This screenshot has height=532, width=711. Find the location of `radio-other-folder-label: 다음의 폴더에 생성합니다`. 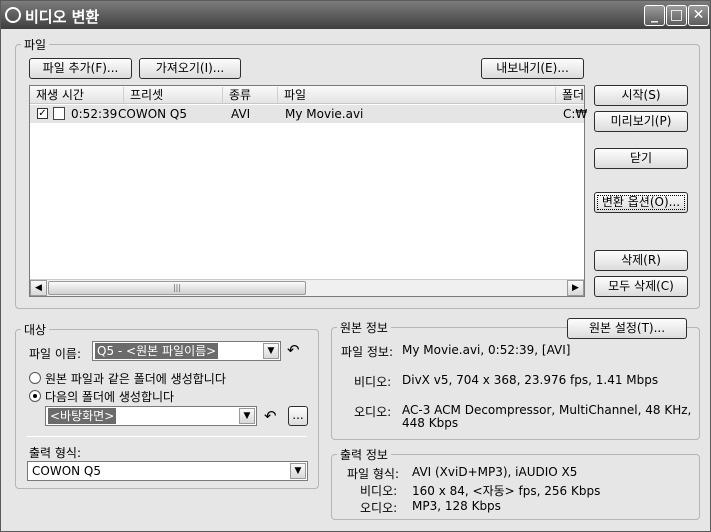

radio-other-folder-label: 다음의 폴더에 생성합니다 is located at coordinates (110, 397).